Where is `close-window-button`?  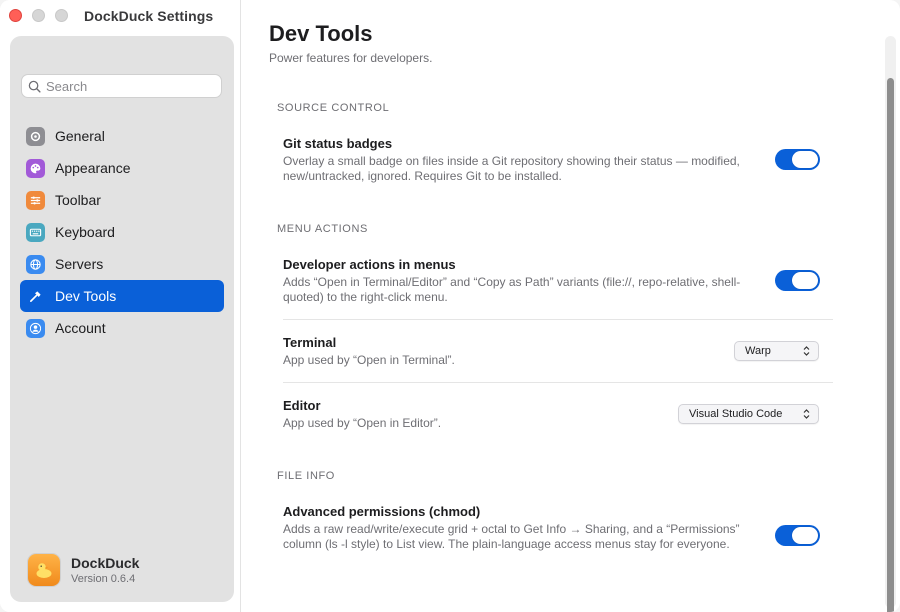 close-window-button is located at coordinates (15, 15).